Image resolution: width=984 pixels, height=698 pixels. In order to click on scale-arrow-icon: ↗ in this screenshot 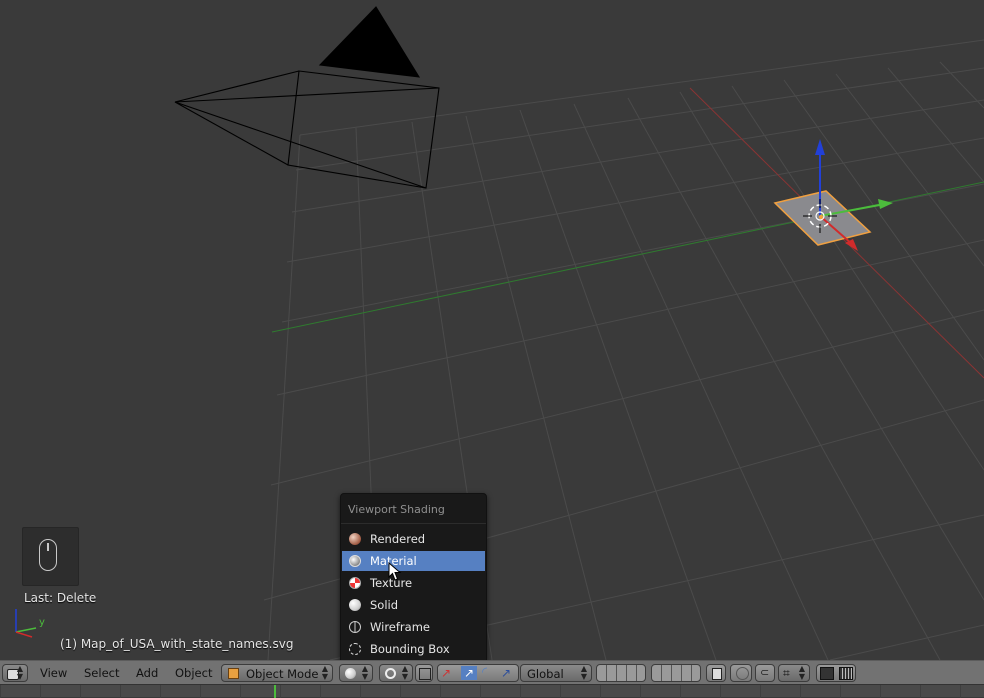, I will do `click(509, 673)`.